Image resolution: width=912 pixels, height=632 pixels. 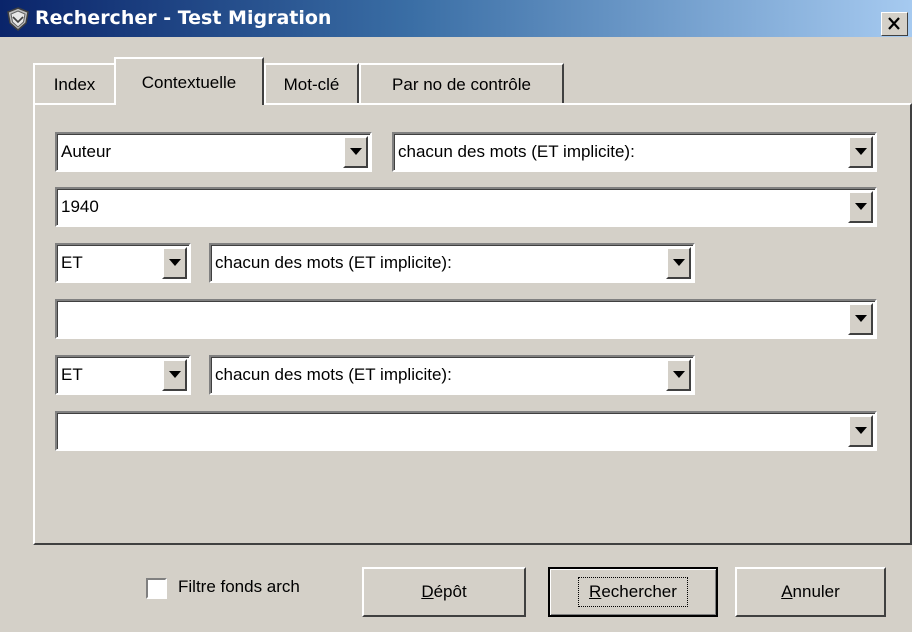 I want to click on mode-select-3-dropdown-button, so click(x=678, y=375).